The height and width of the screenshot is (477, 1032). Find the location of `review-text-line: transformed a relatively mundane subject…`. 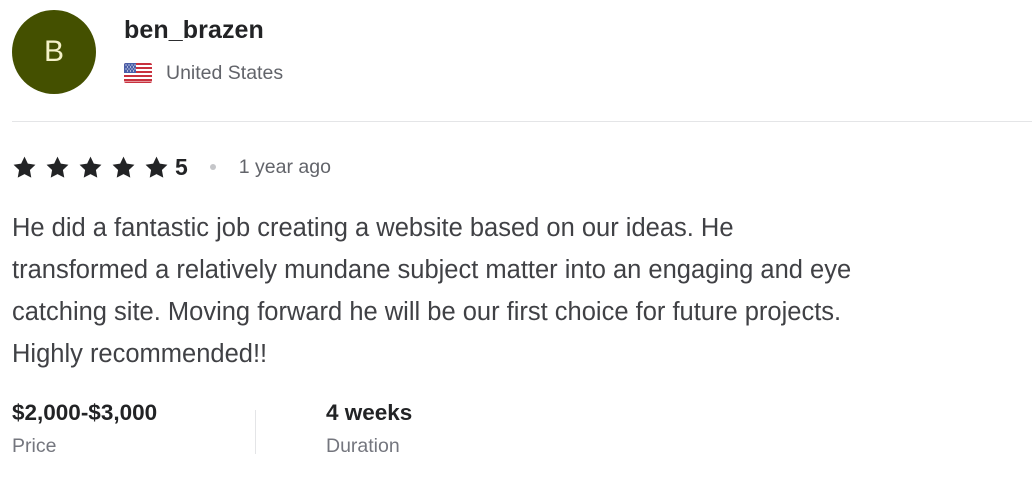

review-text-line: transformed a relatively mundane subject… is located at coordinates (432, 270).